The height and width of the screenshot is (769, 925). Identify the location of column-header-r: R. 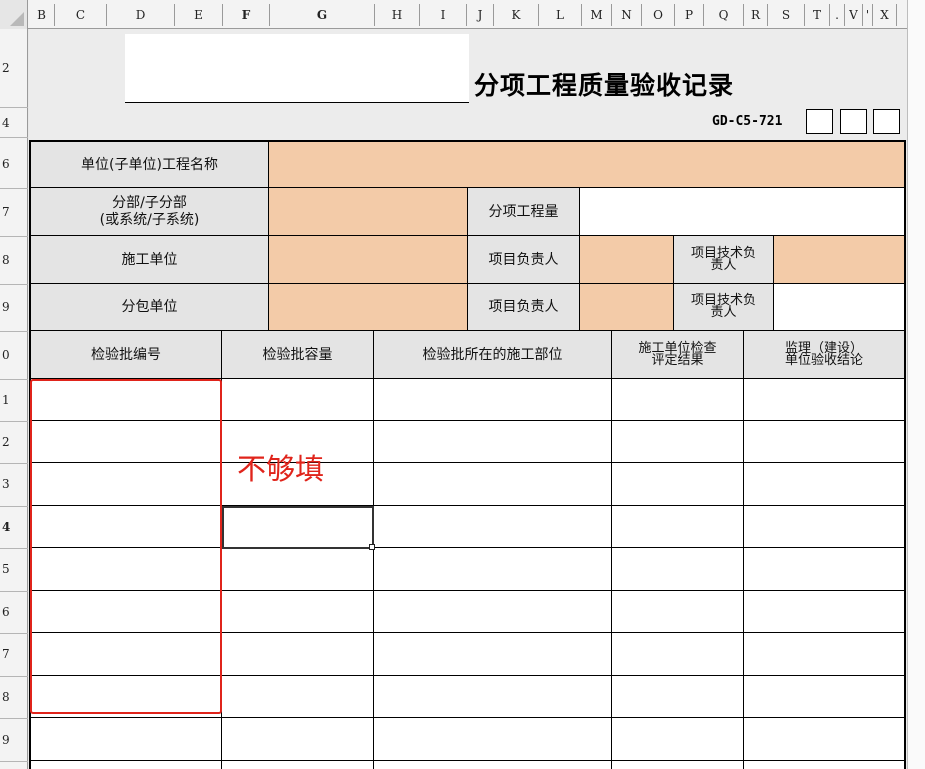
(756, 15).